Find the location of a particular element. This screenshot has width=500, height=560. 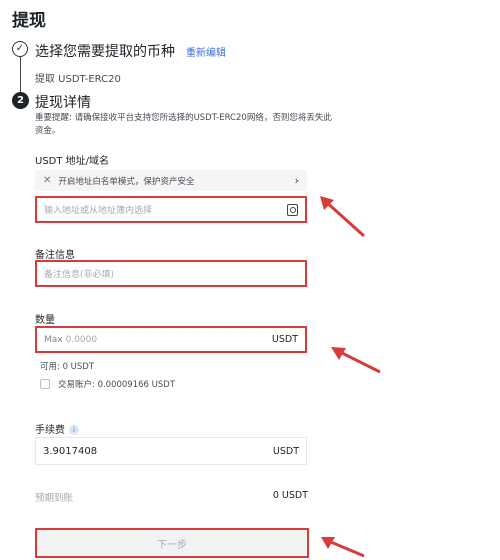

amount-input: Max 0.0000 USDT is located at coordinates (171, 339).